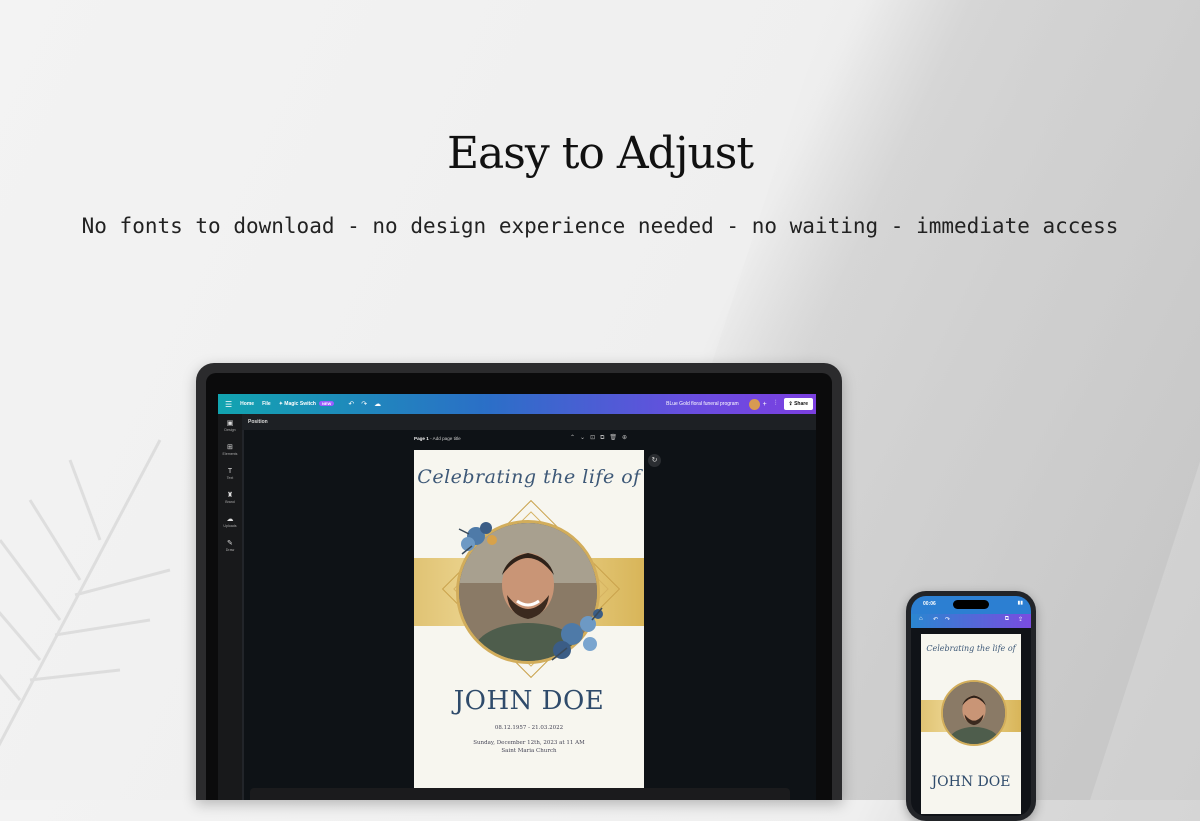 The width and height of the screenshot is (1200, 821). What do you see at coordinates (529, 701) in the screenshot?
I see `deceased-name: JOHN DOE` at bounding box center [529, 701].